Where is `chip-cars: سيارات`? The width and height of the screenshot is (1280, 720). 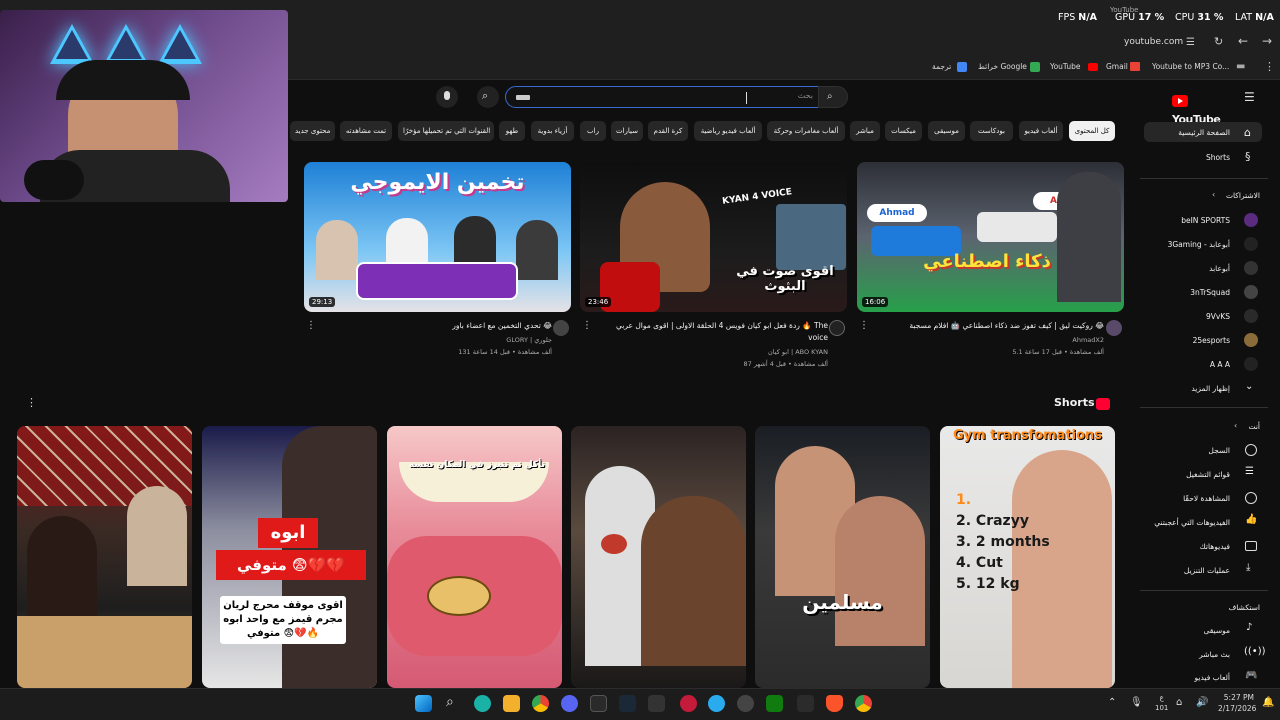
chip-cars: سيارات is located at coordinates (627, 131).